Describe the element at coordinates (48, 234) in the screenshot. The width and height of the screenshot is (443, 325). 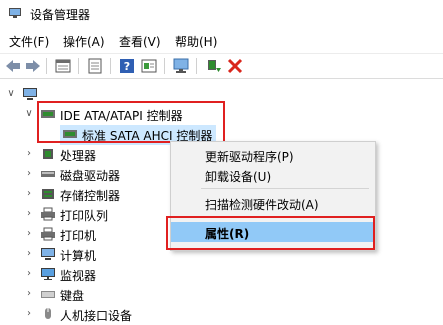
I see `printer-icon` at that location.